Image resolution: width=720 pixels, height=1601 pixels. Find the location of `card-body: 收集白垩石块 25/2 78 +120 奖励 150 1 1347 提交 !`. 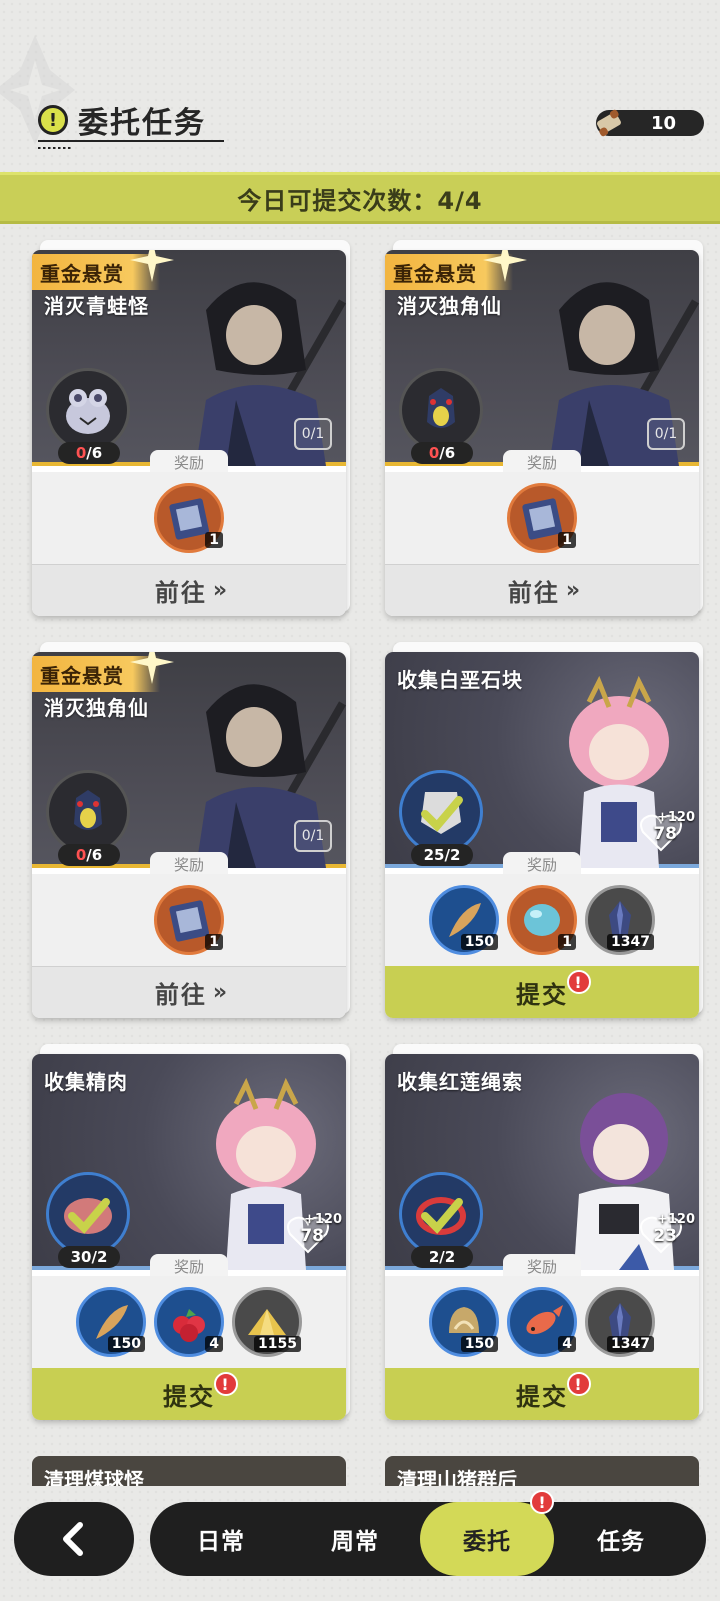

card-body: 收集白垩石块 25/2 78 +120 奖励 150 1 1347 提交 ! is located at coordinates (542, 835).